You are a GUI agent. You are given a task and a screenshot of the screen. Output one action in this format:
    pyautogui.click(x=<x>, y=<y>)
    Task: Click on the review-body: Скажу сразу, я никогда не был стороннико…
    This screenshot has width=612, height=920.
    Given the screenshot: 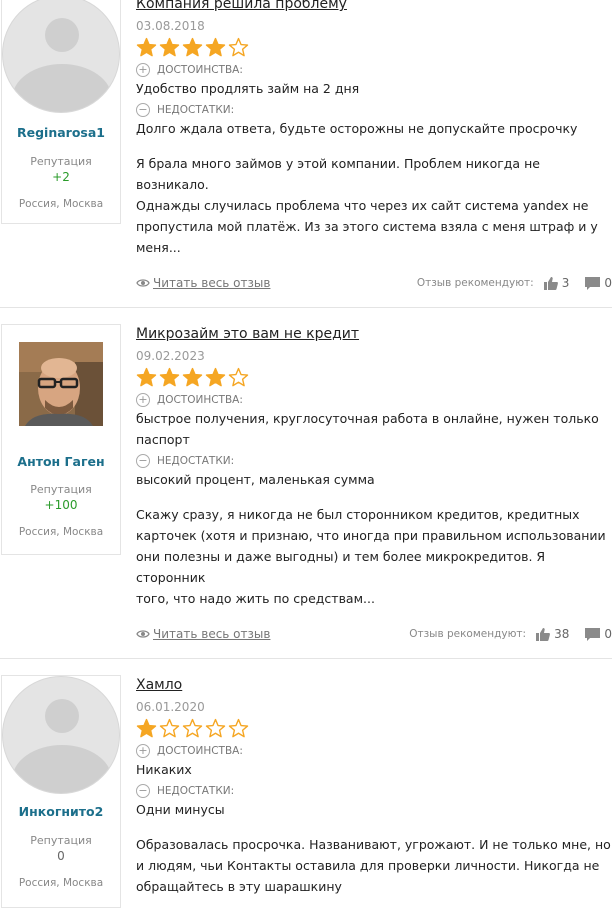 What is the action you would take?
    pyautogui.click(x=374, y=556)
    